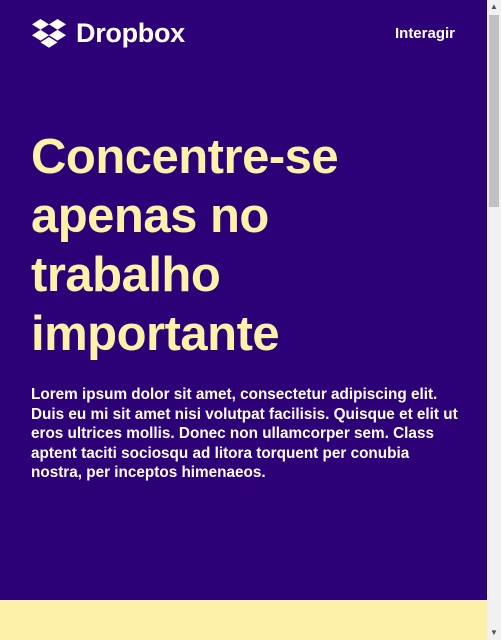  What do you see at coordinates (494, 7) in the screenshot?
I see `scroll-up-arrow-icon: ▲` at bounding box center [494, 7].